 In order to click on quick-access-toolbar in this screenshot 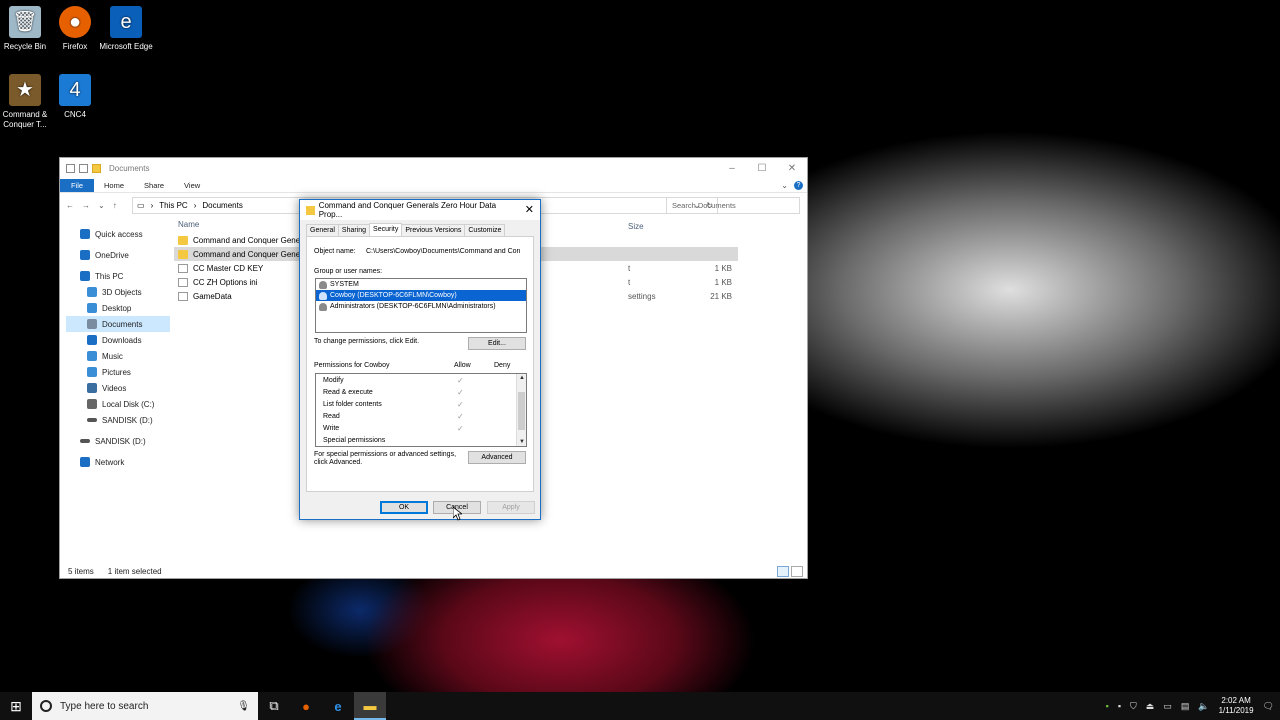, I will do `click(83, 168)`.